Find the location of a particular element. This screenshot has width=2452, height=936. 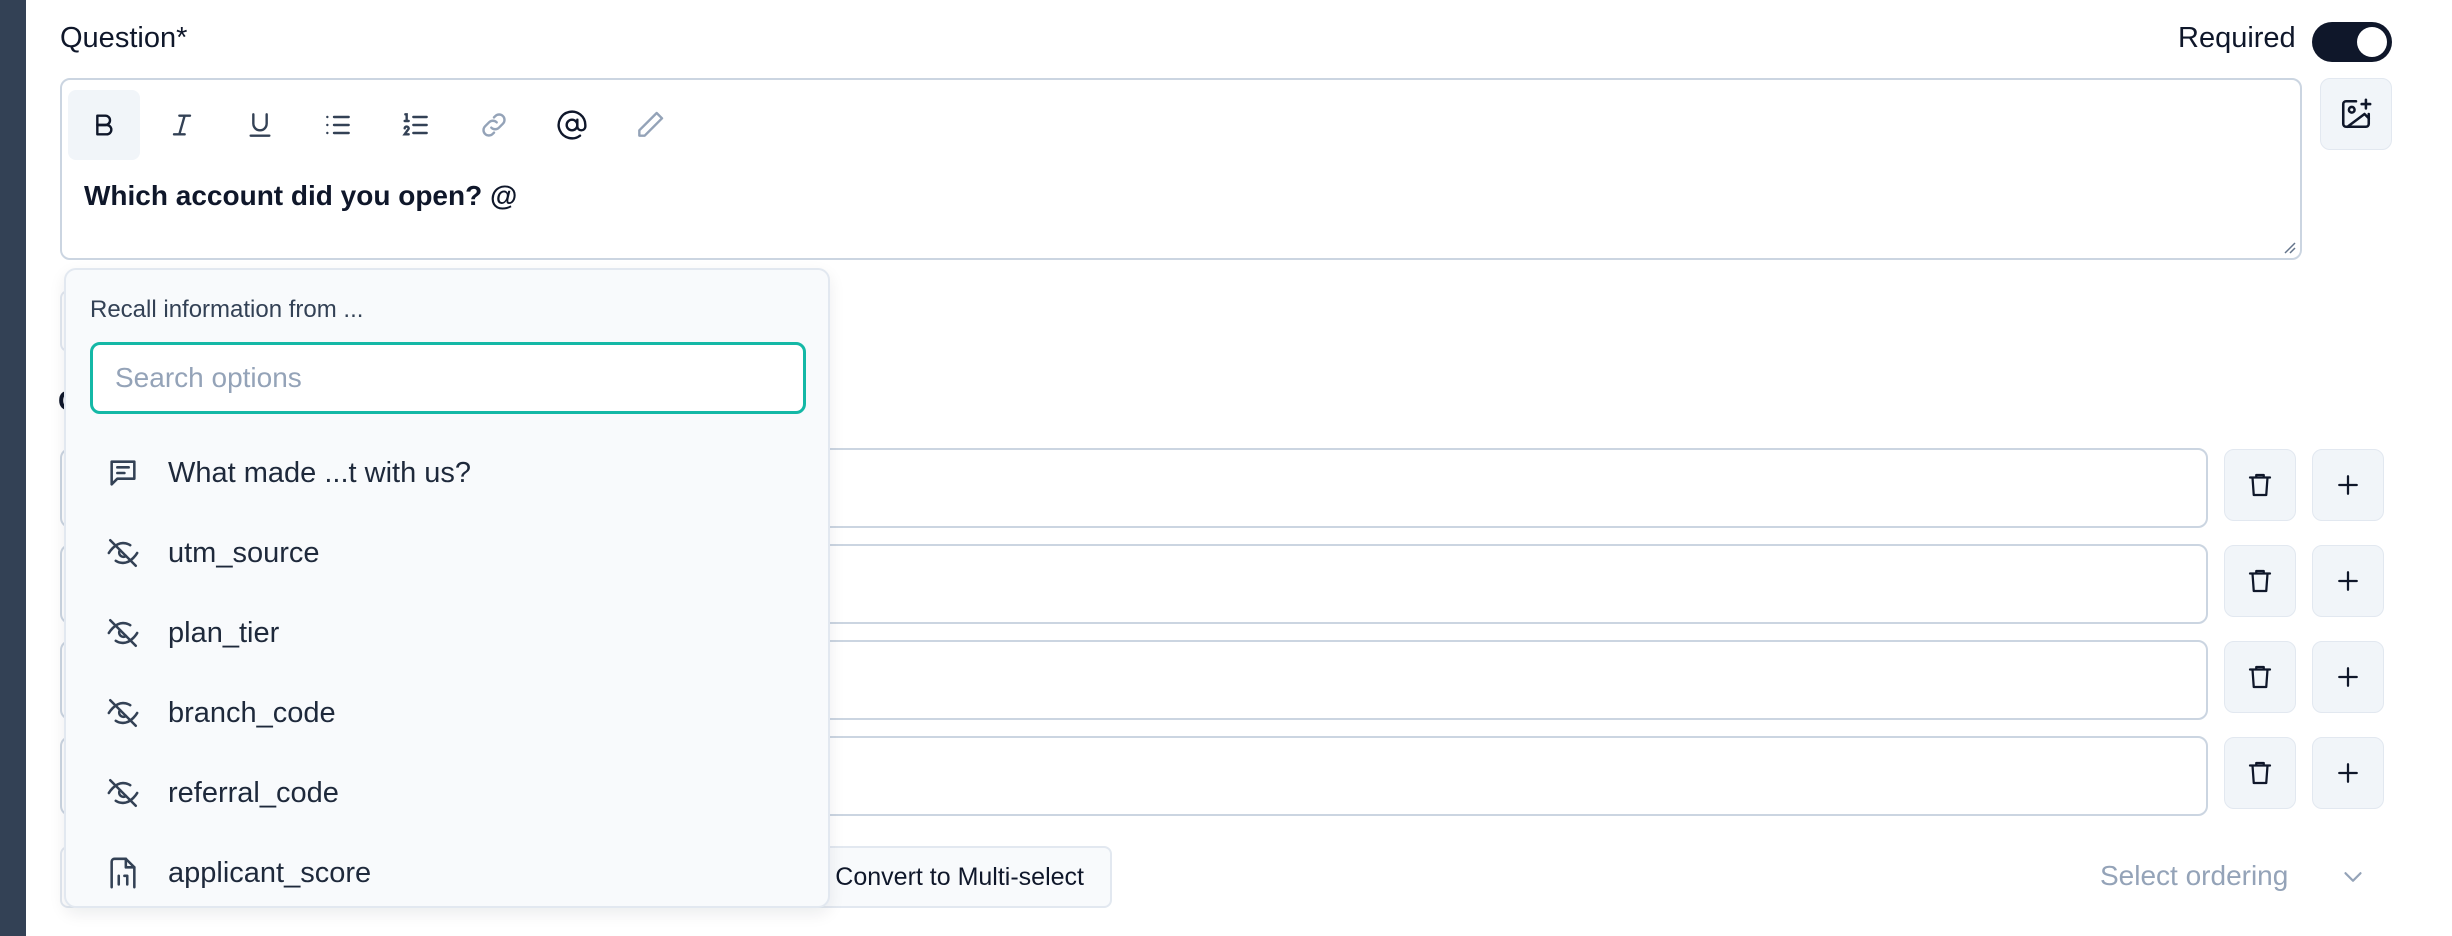

question-text: Which account did you open? @ is located at coordinates (300, 196).